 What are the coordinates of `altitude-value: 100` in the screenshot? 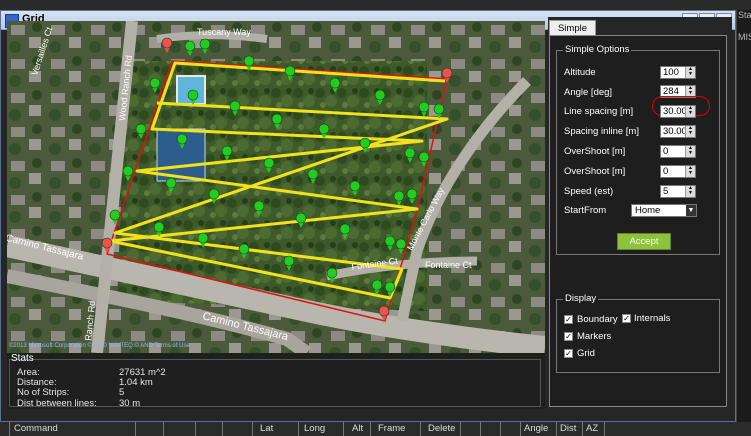 It's located at (671, 72).